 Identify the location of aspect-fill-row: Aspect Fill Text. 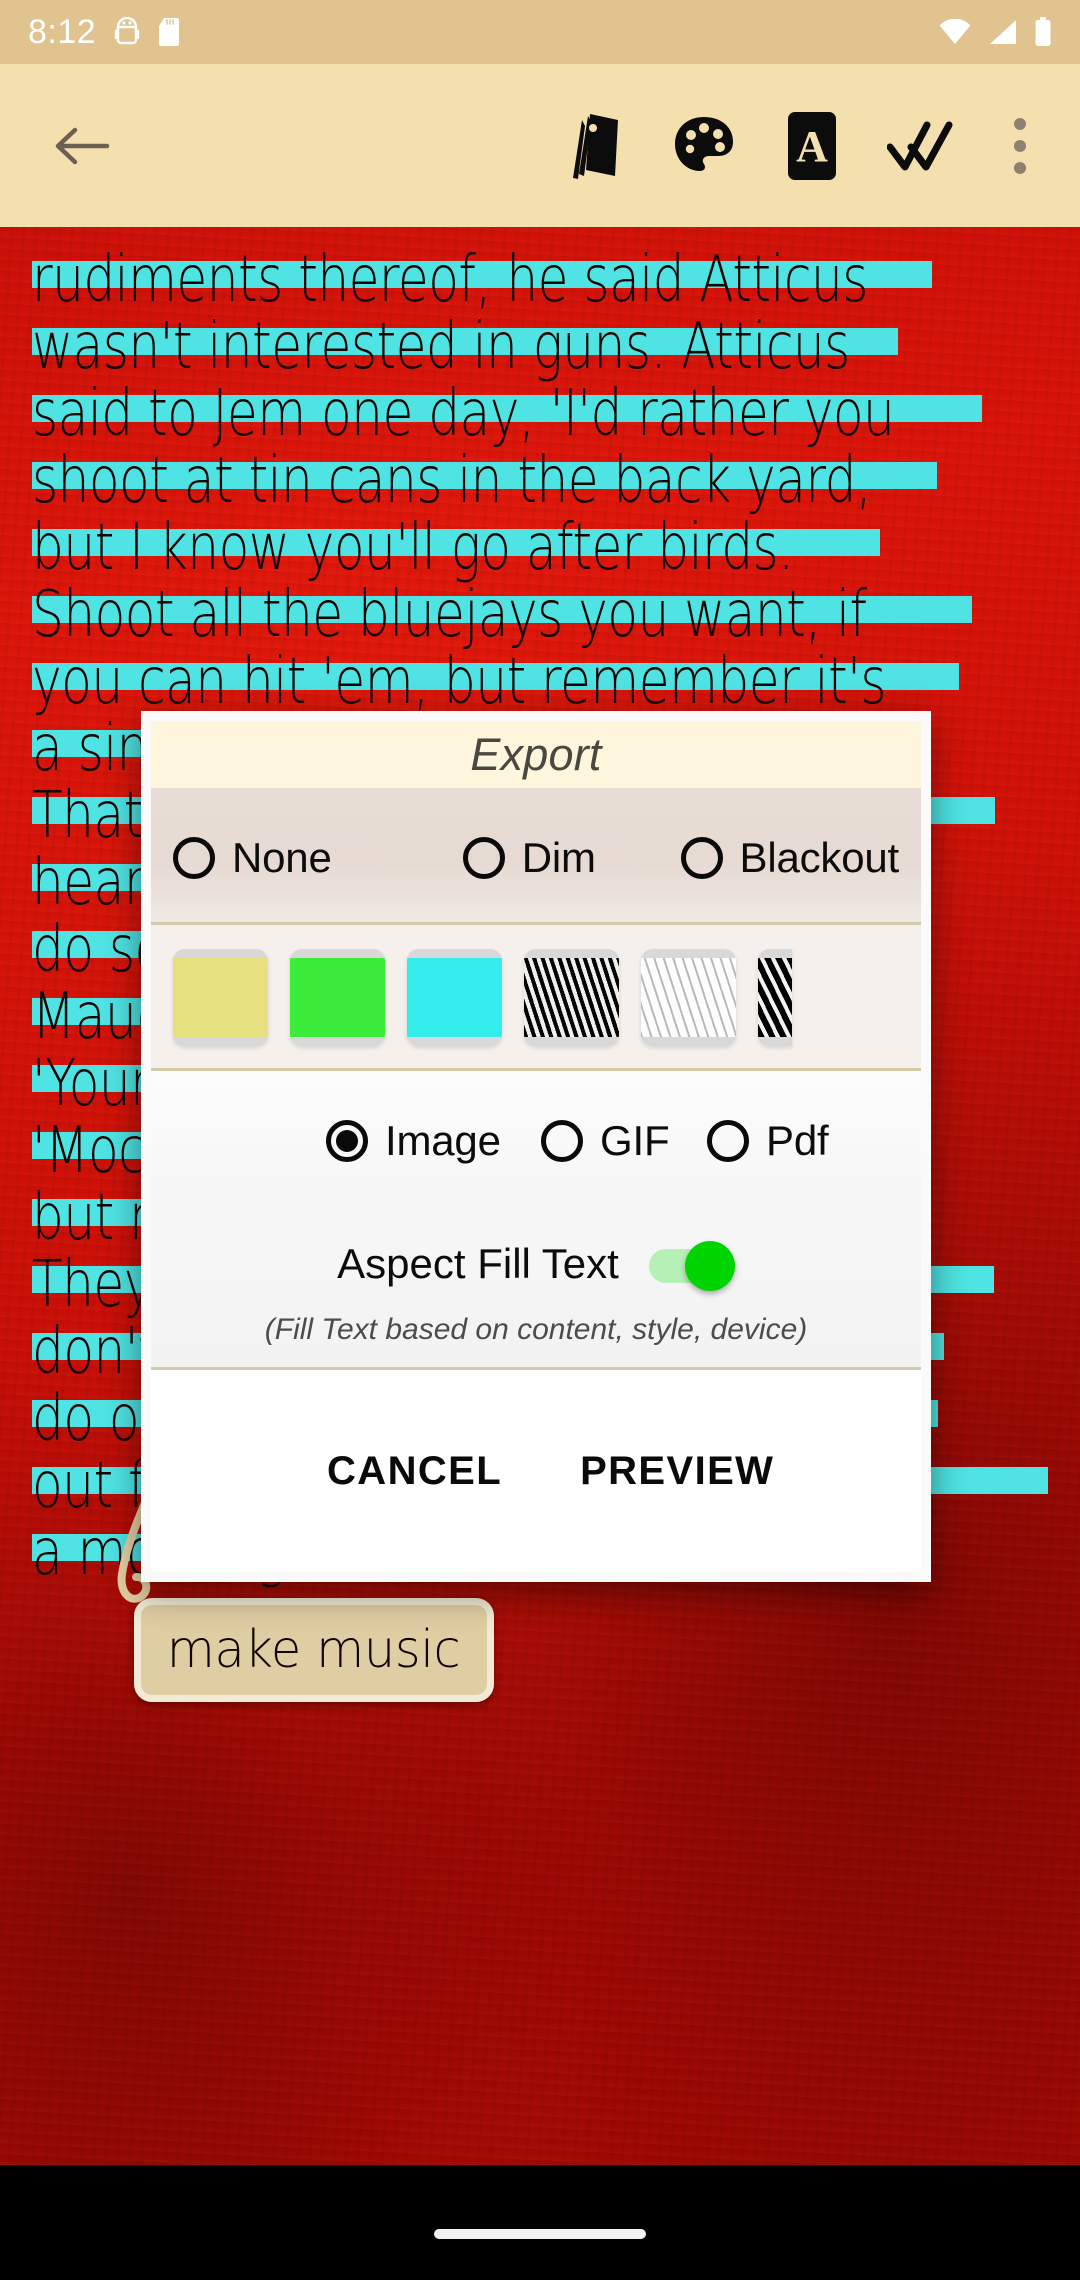
(536, 1264).